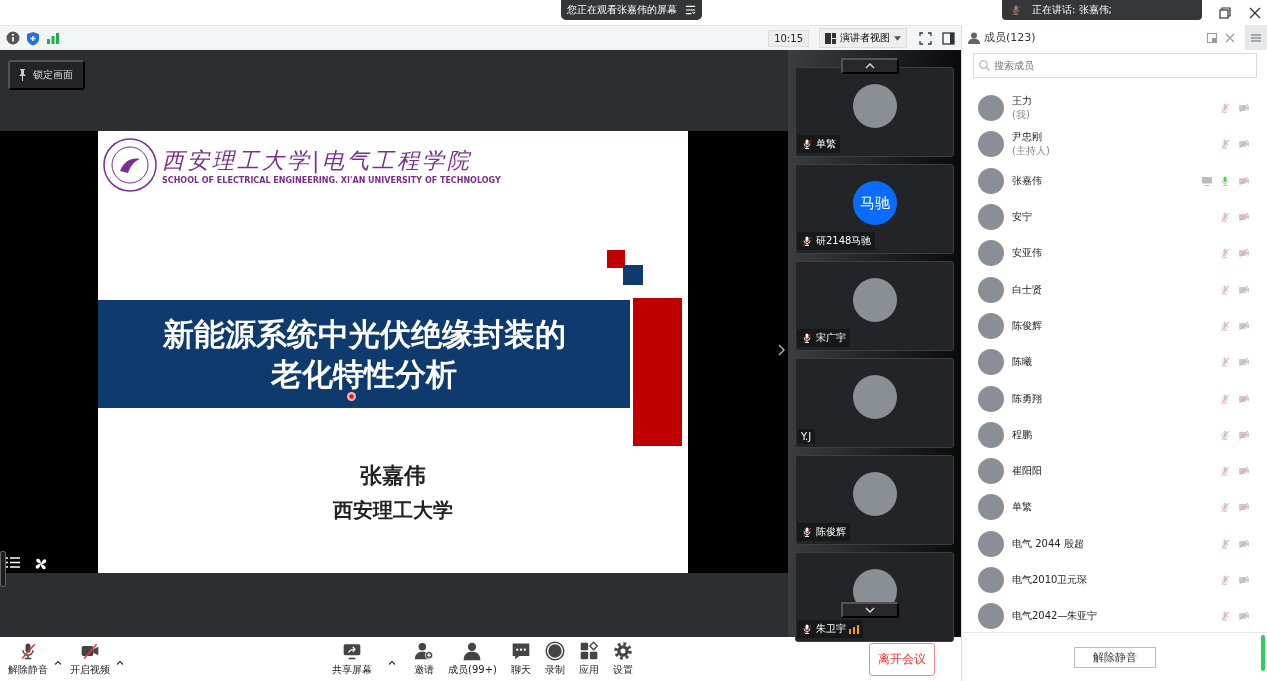  Describe the element at coordinates (948, 38) in the screenshot. I see `sidebar-toggle-icon` at that location.